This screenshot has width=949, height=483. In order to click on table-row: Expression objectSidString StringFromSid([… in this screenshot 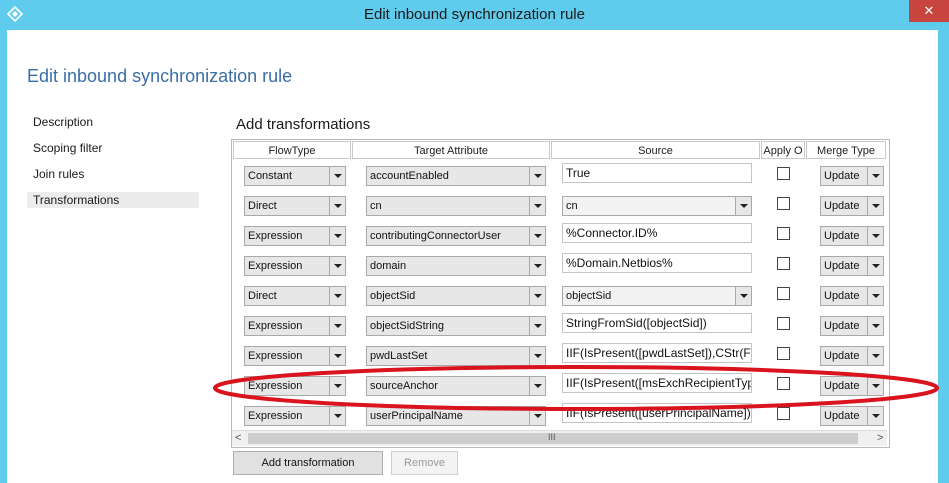, I will do `click(559, 326)`.